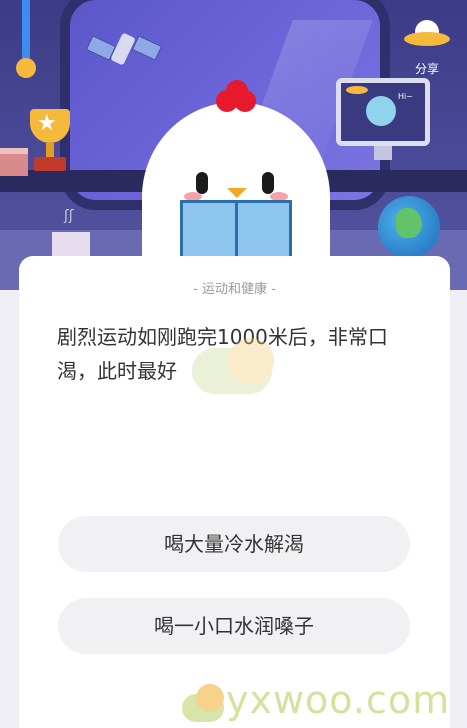  Describe the element at coordinates (338, 700) in the screenshot. I see `watermark-text: yxwoo.com` at that location.